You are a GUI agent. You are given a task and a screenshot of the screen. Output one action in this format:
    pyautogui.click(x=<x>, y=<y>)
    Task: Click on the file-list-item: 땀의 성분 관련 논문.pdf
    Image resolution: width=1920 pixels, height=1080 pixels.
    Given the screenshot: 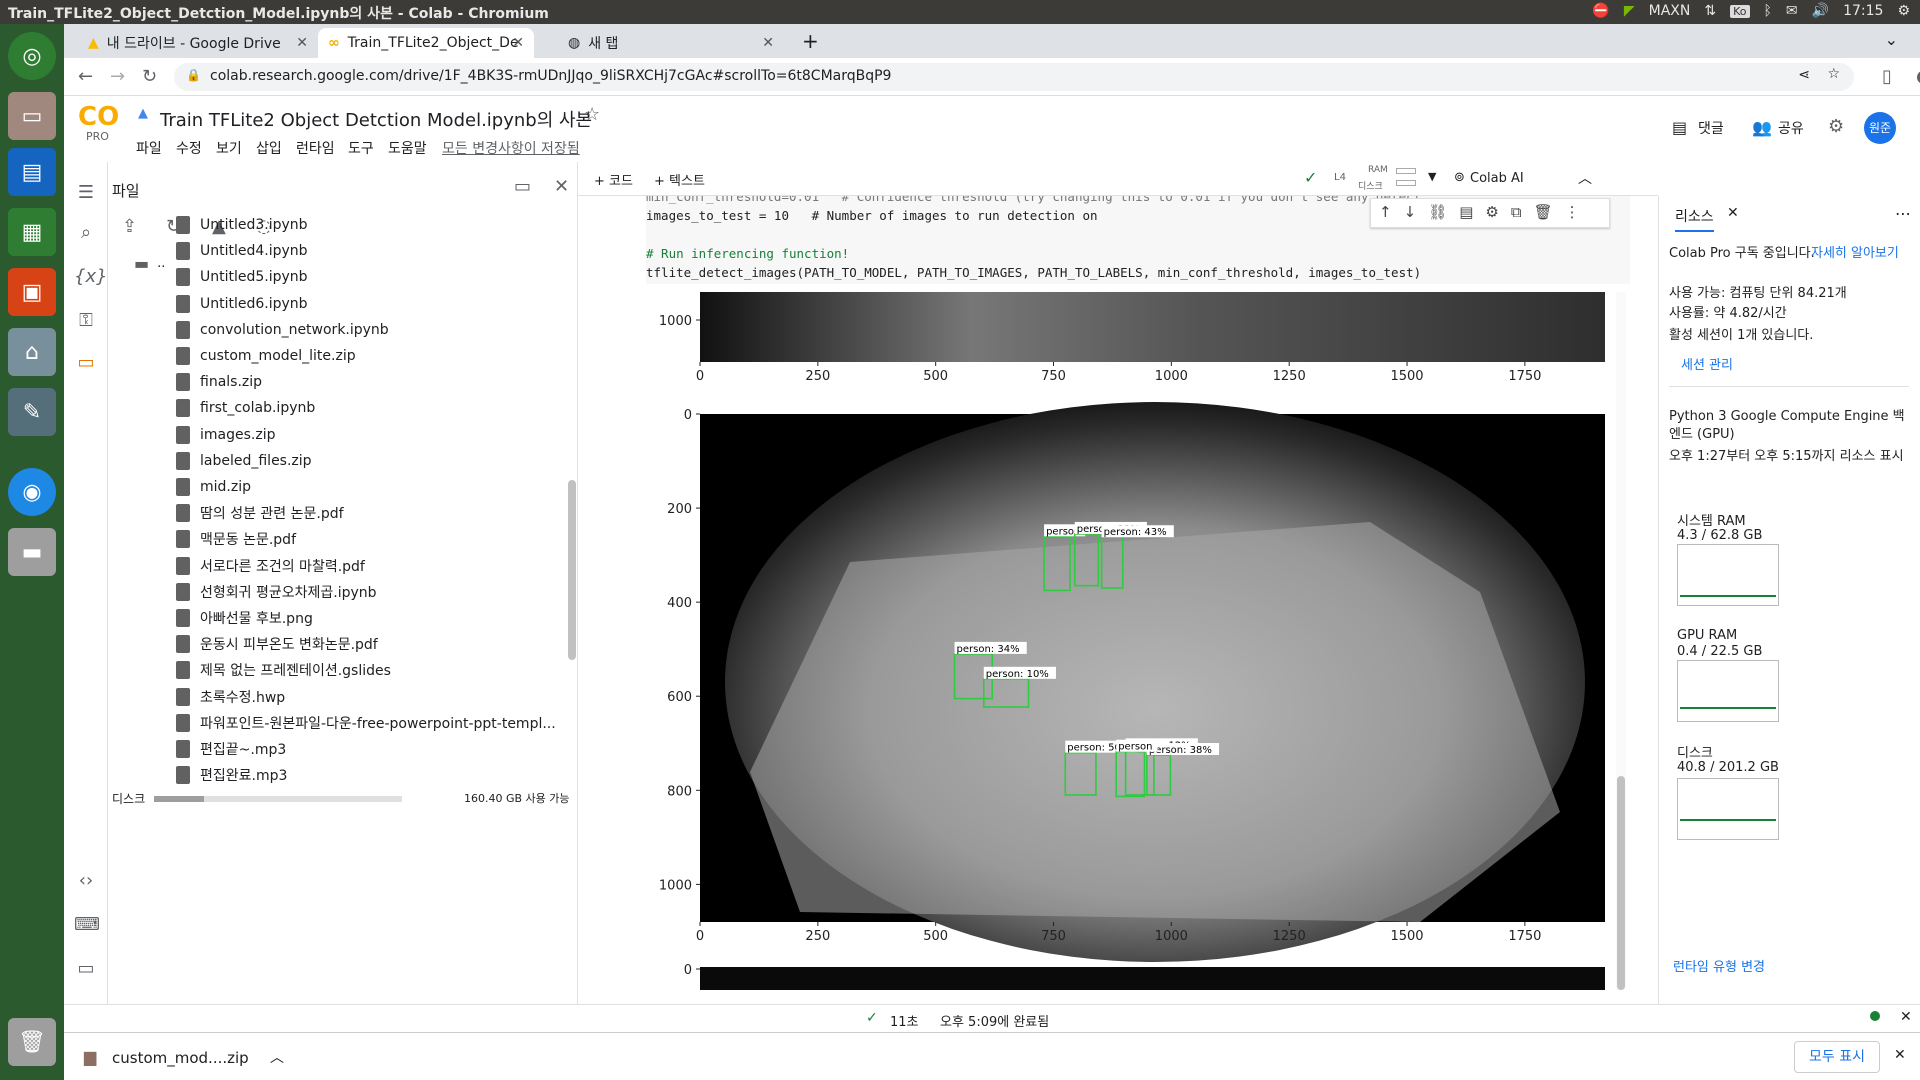 What is the action you would take?
    pyautogui.click(x=260, y=513)
    